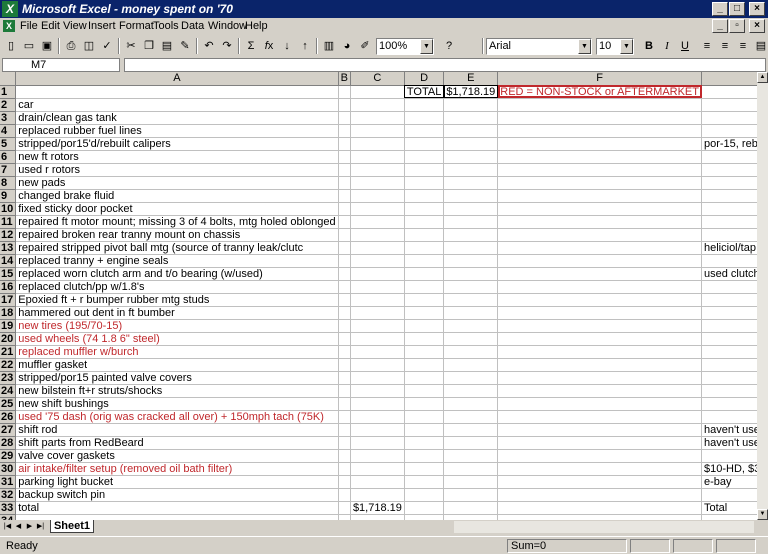 Image resolution: width=768 pixels, height=554 pixels. Describe the element at coordinates (377, 222) in the screenshot. I see `cell-c11` at that location.